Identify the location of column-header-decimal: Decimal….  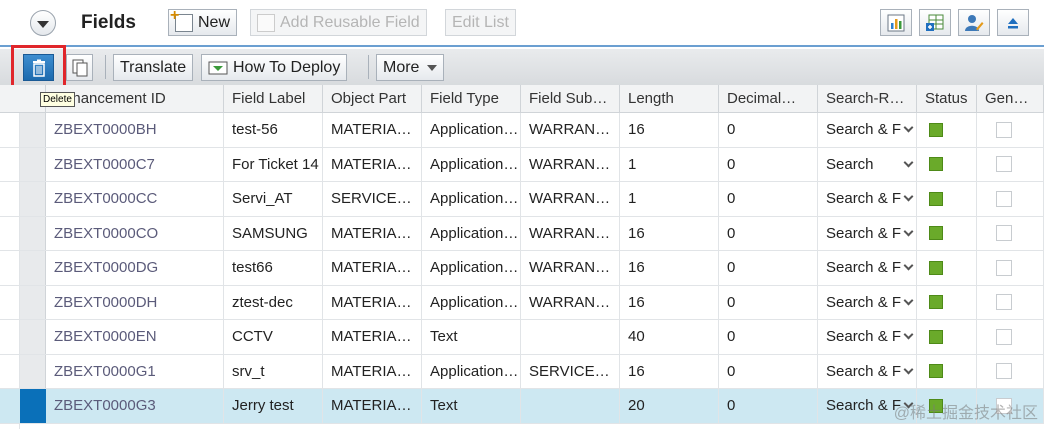
(768, 98).